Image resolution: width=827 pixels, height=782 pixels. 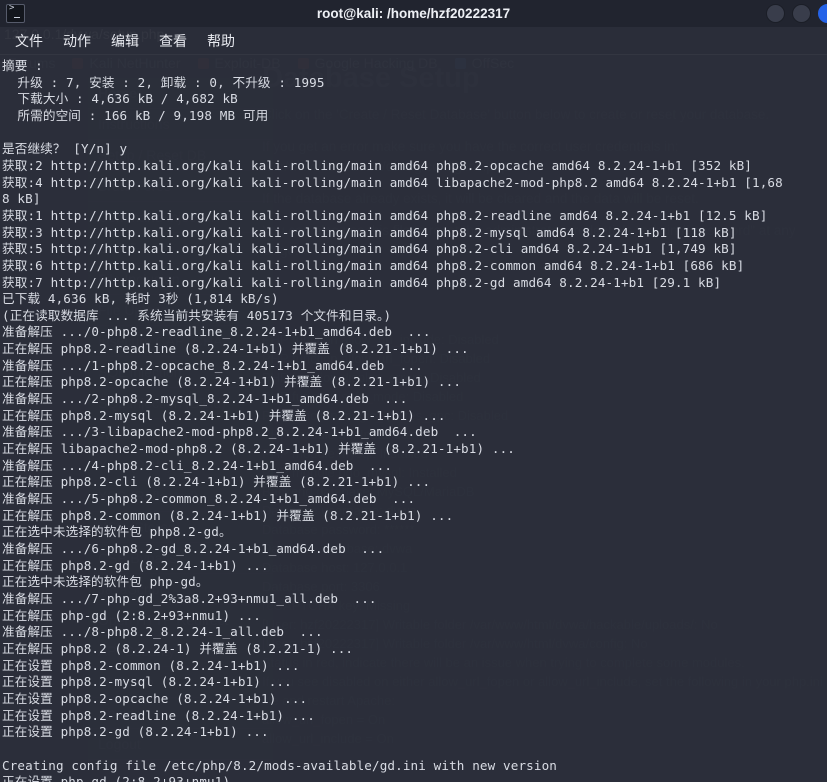 I want to click on window-controls, so click(x=796, y=13).